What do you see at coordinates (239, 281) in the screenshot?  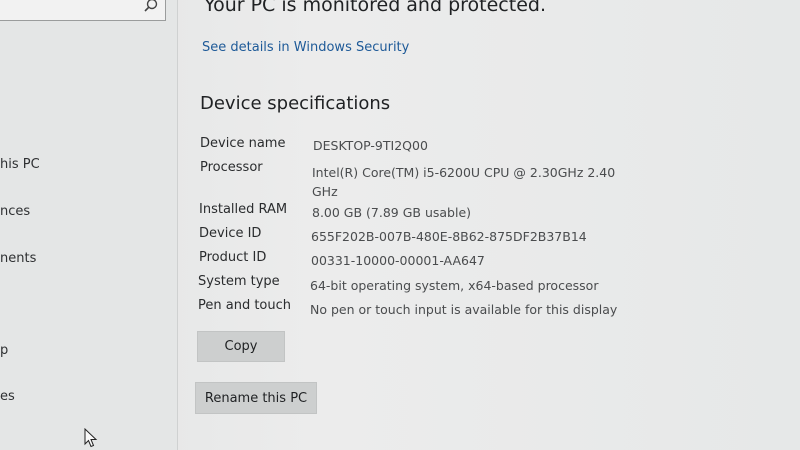 I see `spec-label-system-type: System type` at bounding box center [239, 281].